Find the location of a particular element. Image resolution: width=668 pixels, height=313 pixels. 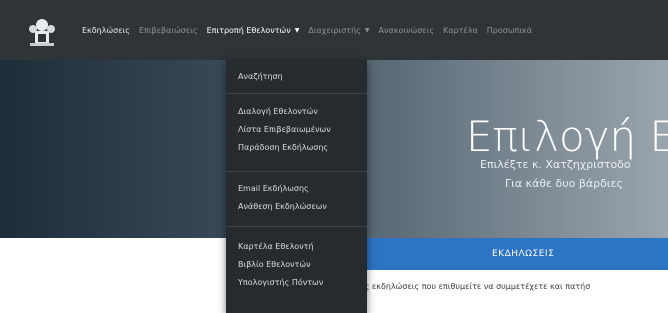

nav-item-label: Προσωπικά is located at coordinates (509, 30).